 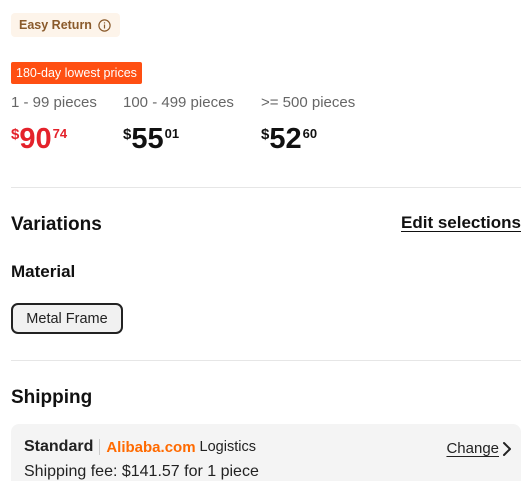 I want to click on price-decimal: 01, so click(x=172, y=133).